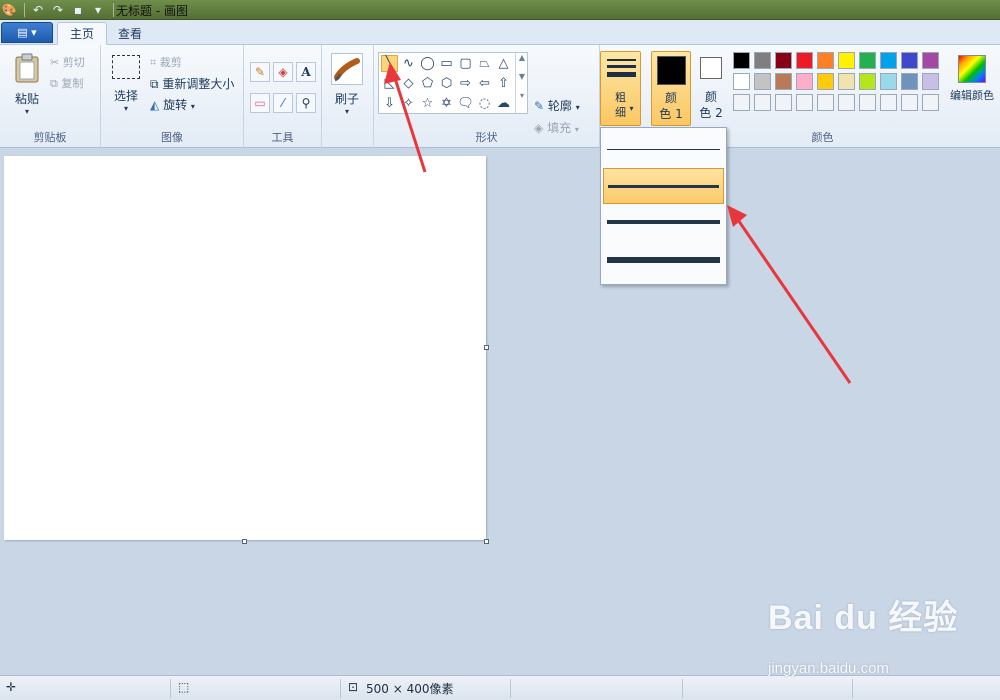  Describe the element at coordinates (408, 103) in the screenshot. I see `four-point-star-shape-icon: ✧` at that location.